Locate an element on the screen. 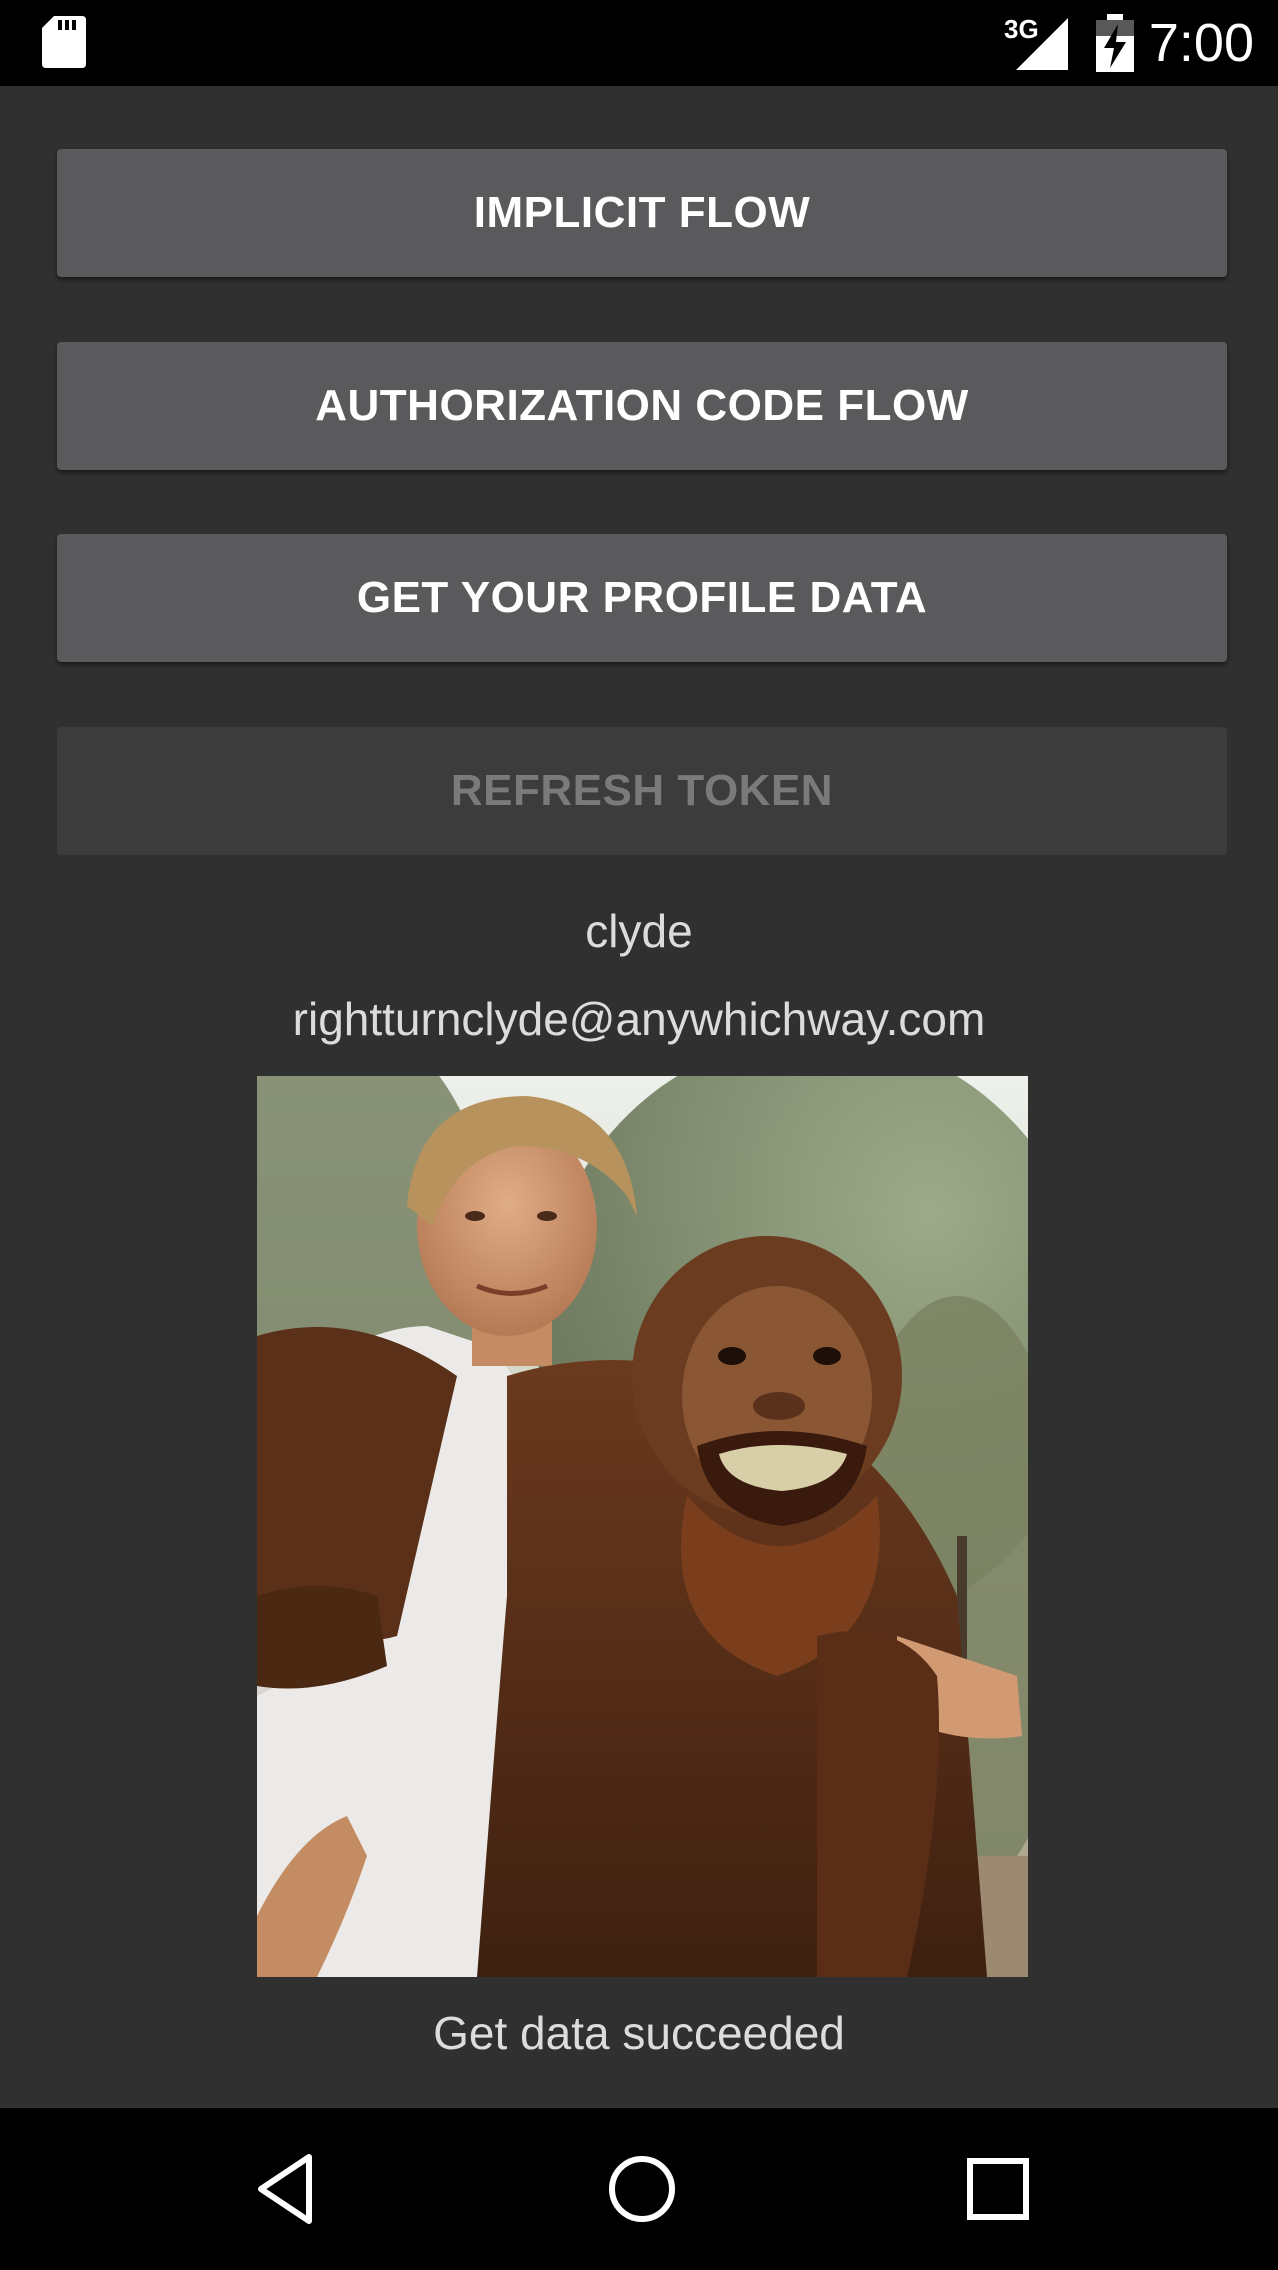  navigation-bar is located at coordinates (639, 2189).